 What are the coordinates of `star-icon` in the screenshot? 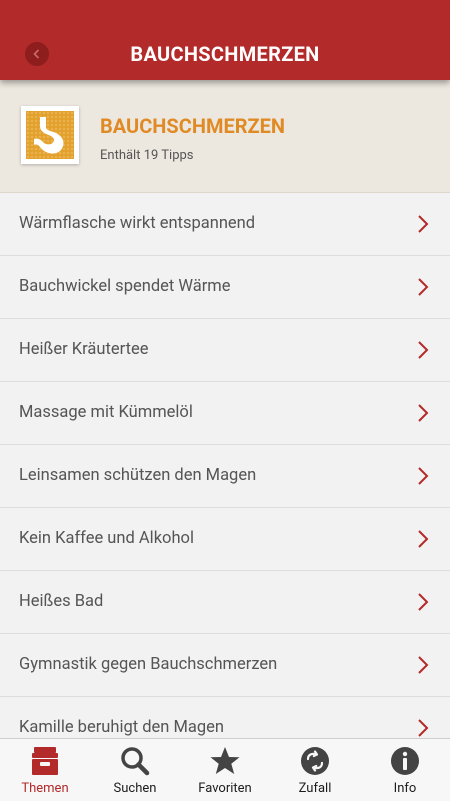 It's located at (225, 760).